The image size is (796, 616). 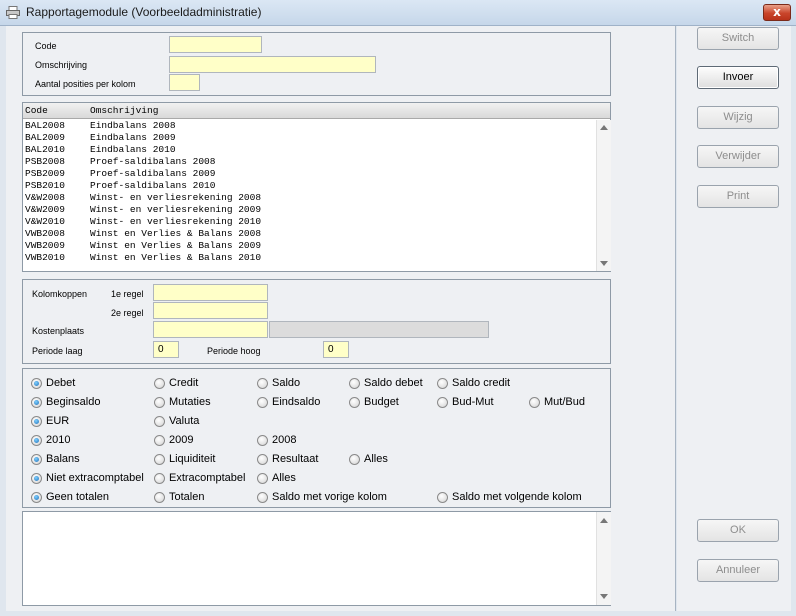 What do you see at coordinates (210, 329) in the screenshot?
I see `costcenter-field` at bounding box center [210, 329].